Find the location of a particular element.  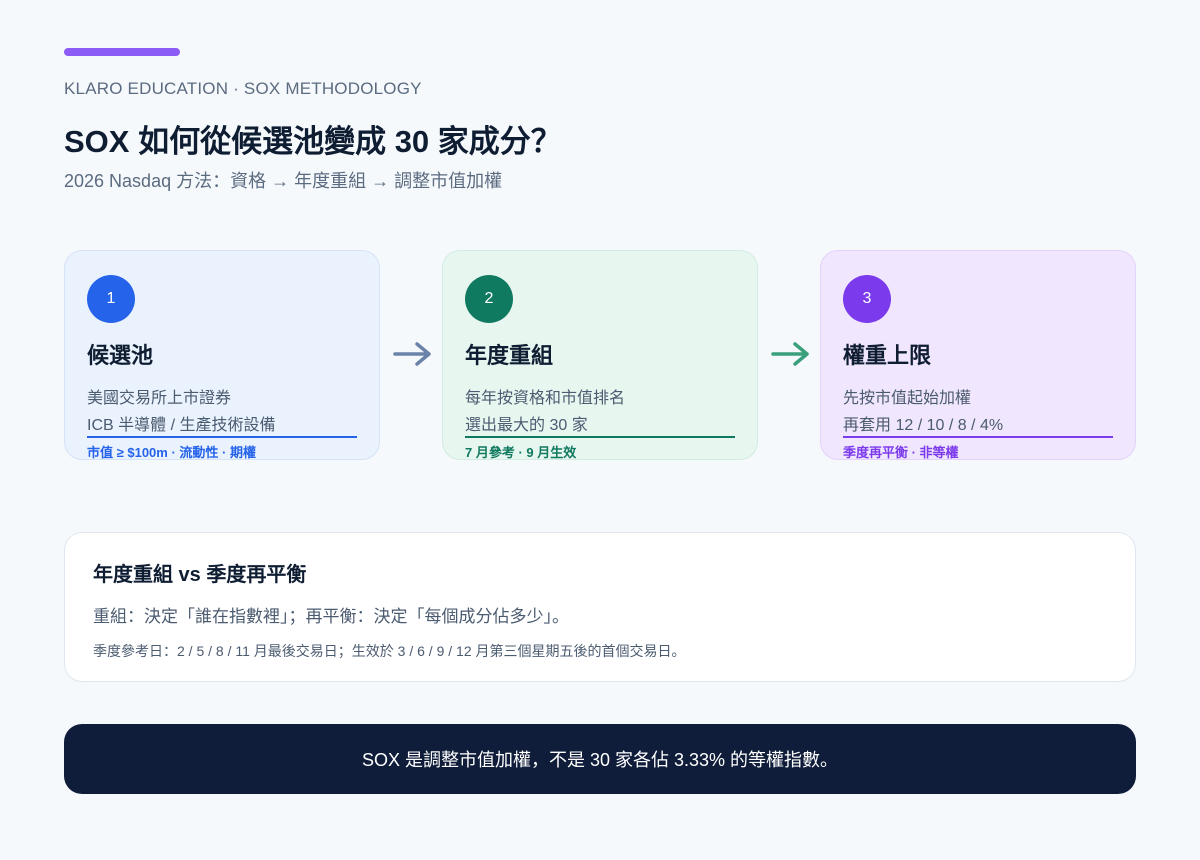

step-heading: 候選池 is located at coordinates (120, 355).